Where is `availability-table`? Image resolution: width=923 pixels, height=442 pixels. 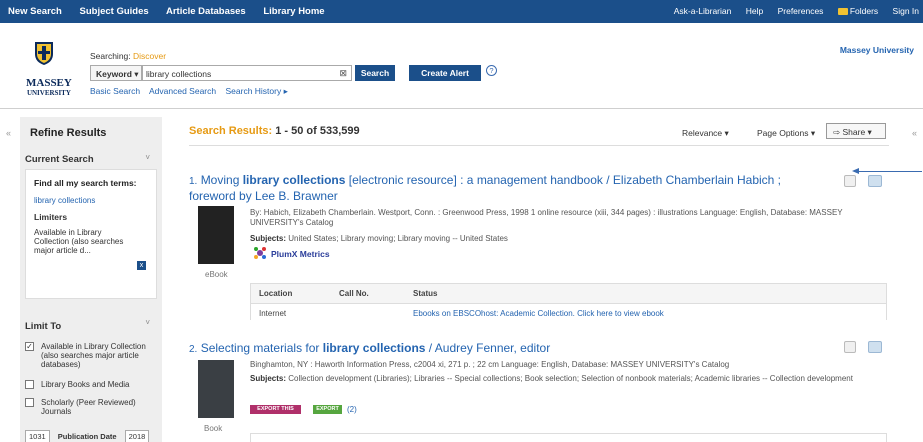 availability-table is located at coordinates (568, 437).